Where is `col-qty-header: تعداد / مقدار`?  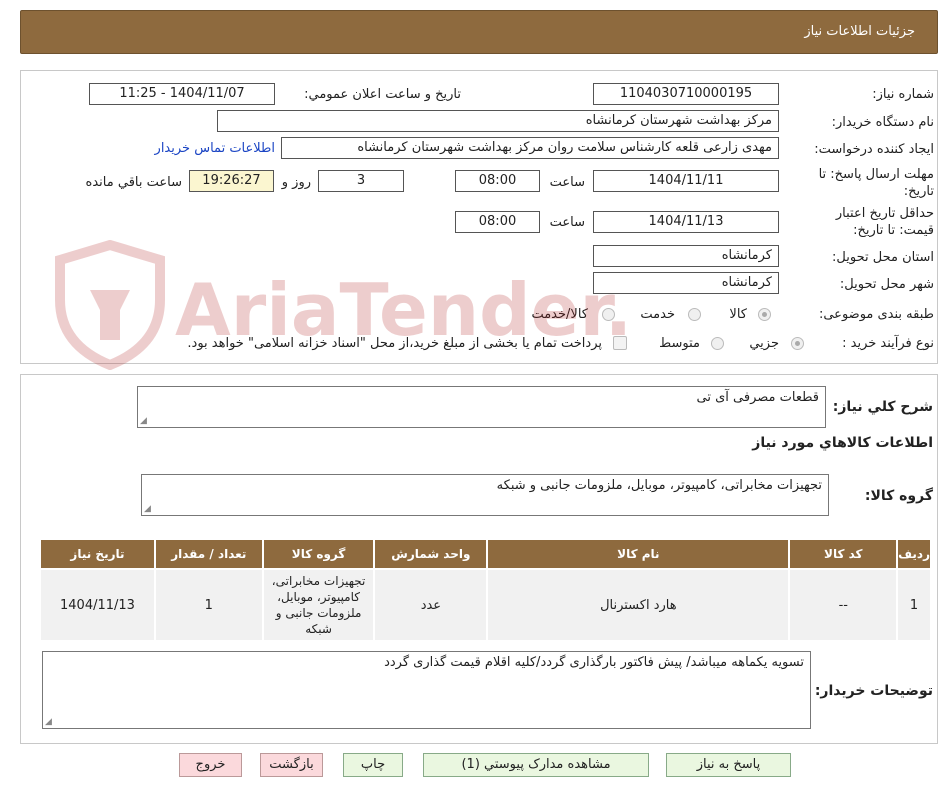 col-qty-header: تعداد / مقدار is located at coordinates (208, 554).